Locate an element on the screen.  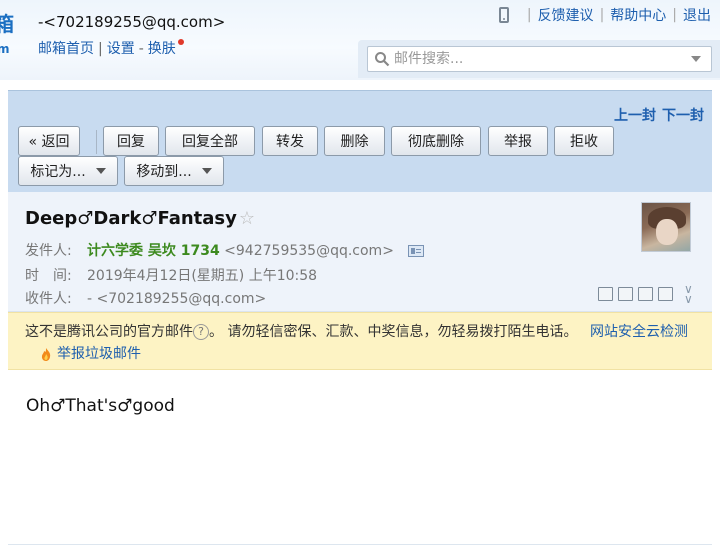
delete-button: 删除 is located at coordinates (354, 141).